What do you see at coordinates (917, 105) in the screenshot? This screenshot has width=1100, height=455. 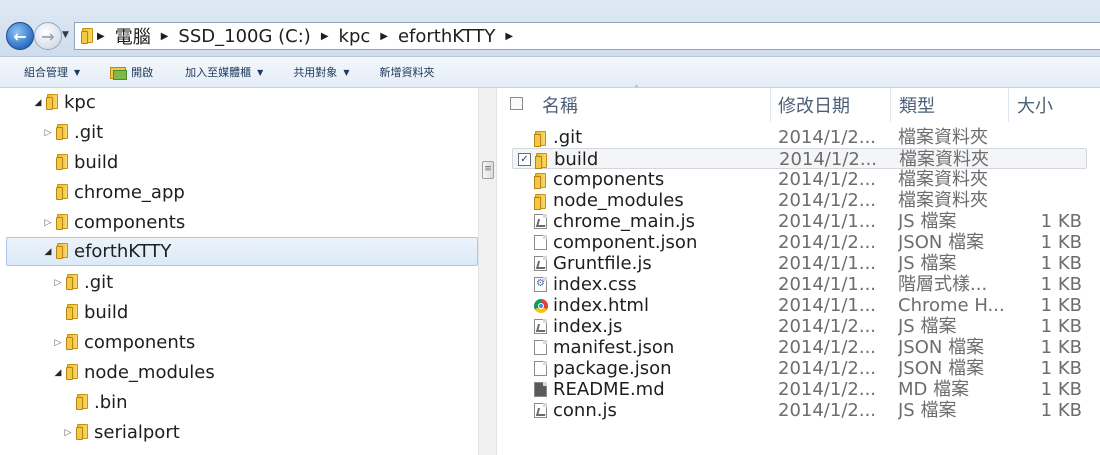 I see `column-header-type: 類型` at bounding box center [917, 105].